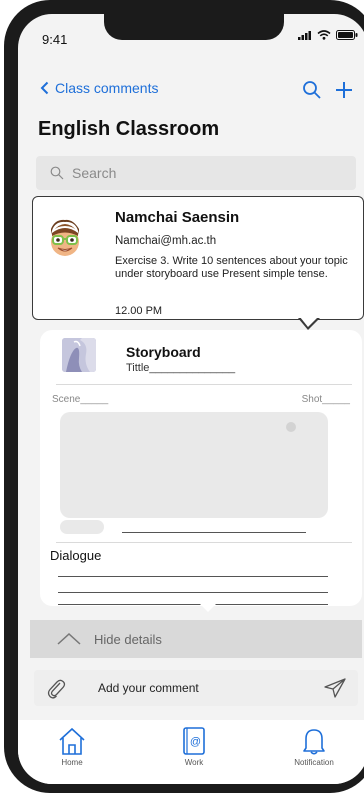 The height and width of the screenshot is (793, 364). Describe the element at coordinates (55, 39) in the screenshot. I see `status-time: 9:41` at that location.